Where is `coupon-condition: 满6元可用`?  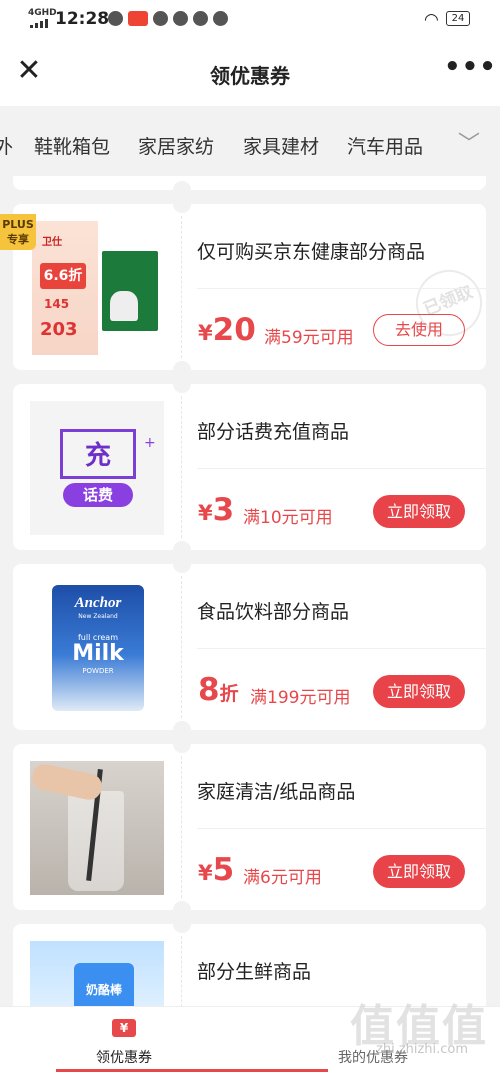 coupon-condition: 满6元可用 is located at coordinates (282, 878).